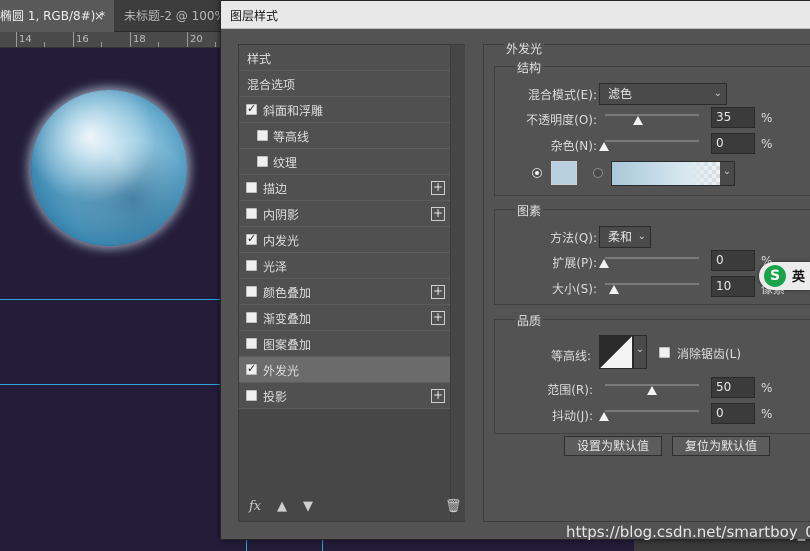  I want to click on range-slider-thumb, so click(652, 390).